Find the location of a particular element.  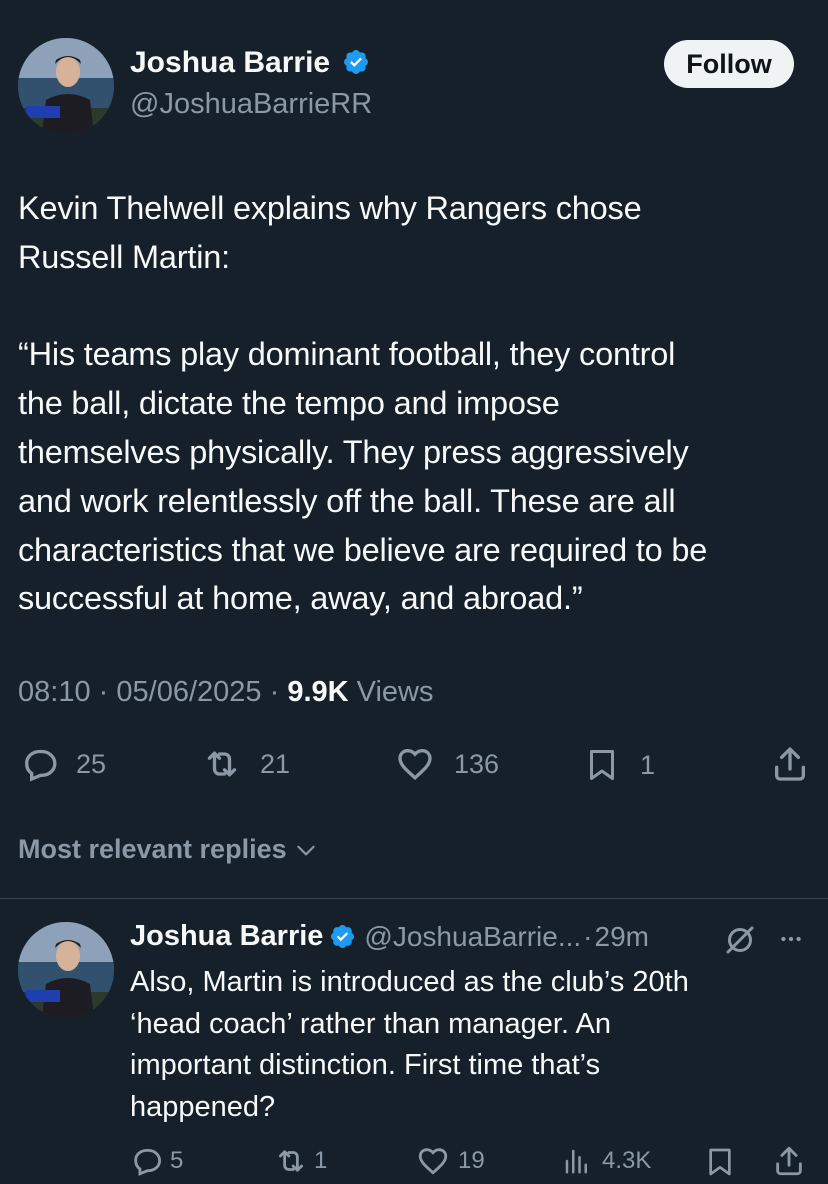

reply-repost-count: 1 is located at coordinates (321, 1160).